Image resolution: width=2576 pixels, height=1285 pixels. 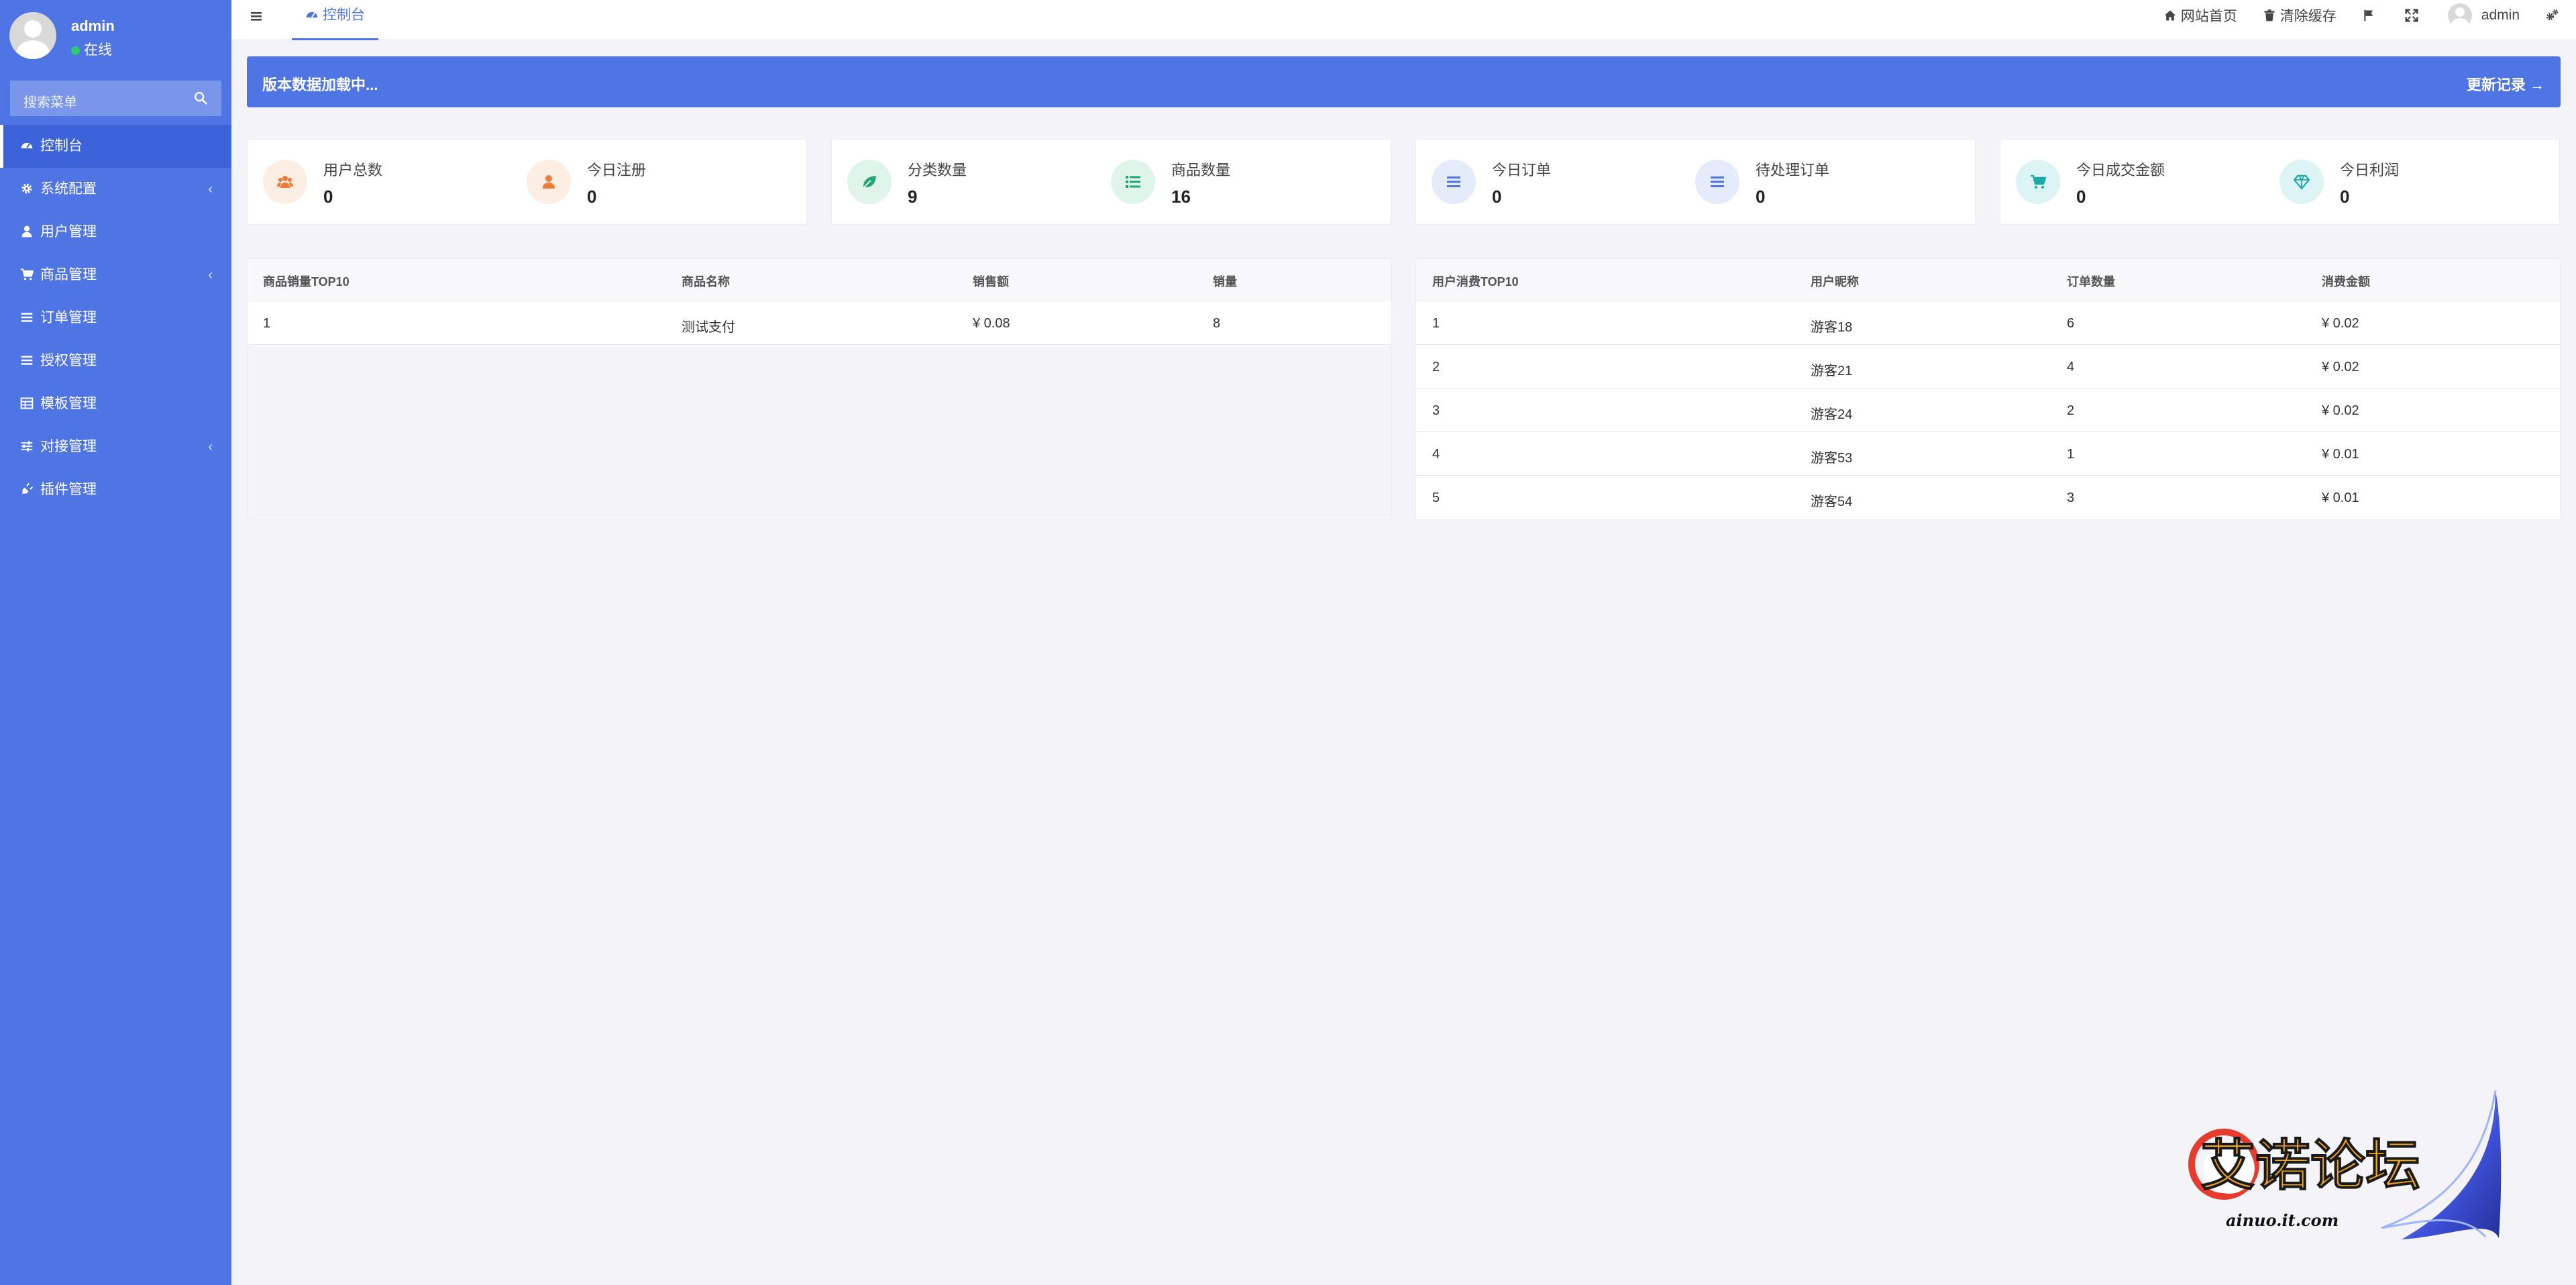 I want to click on column-header: 用户消费TOP10, so click(x=1475, y=282).